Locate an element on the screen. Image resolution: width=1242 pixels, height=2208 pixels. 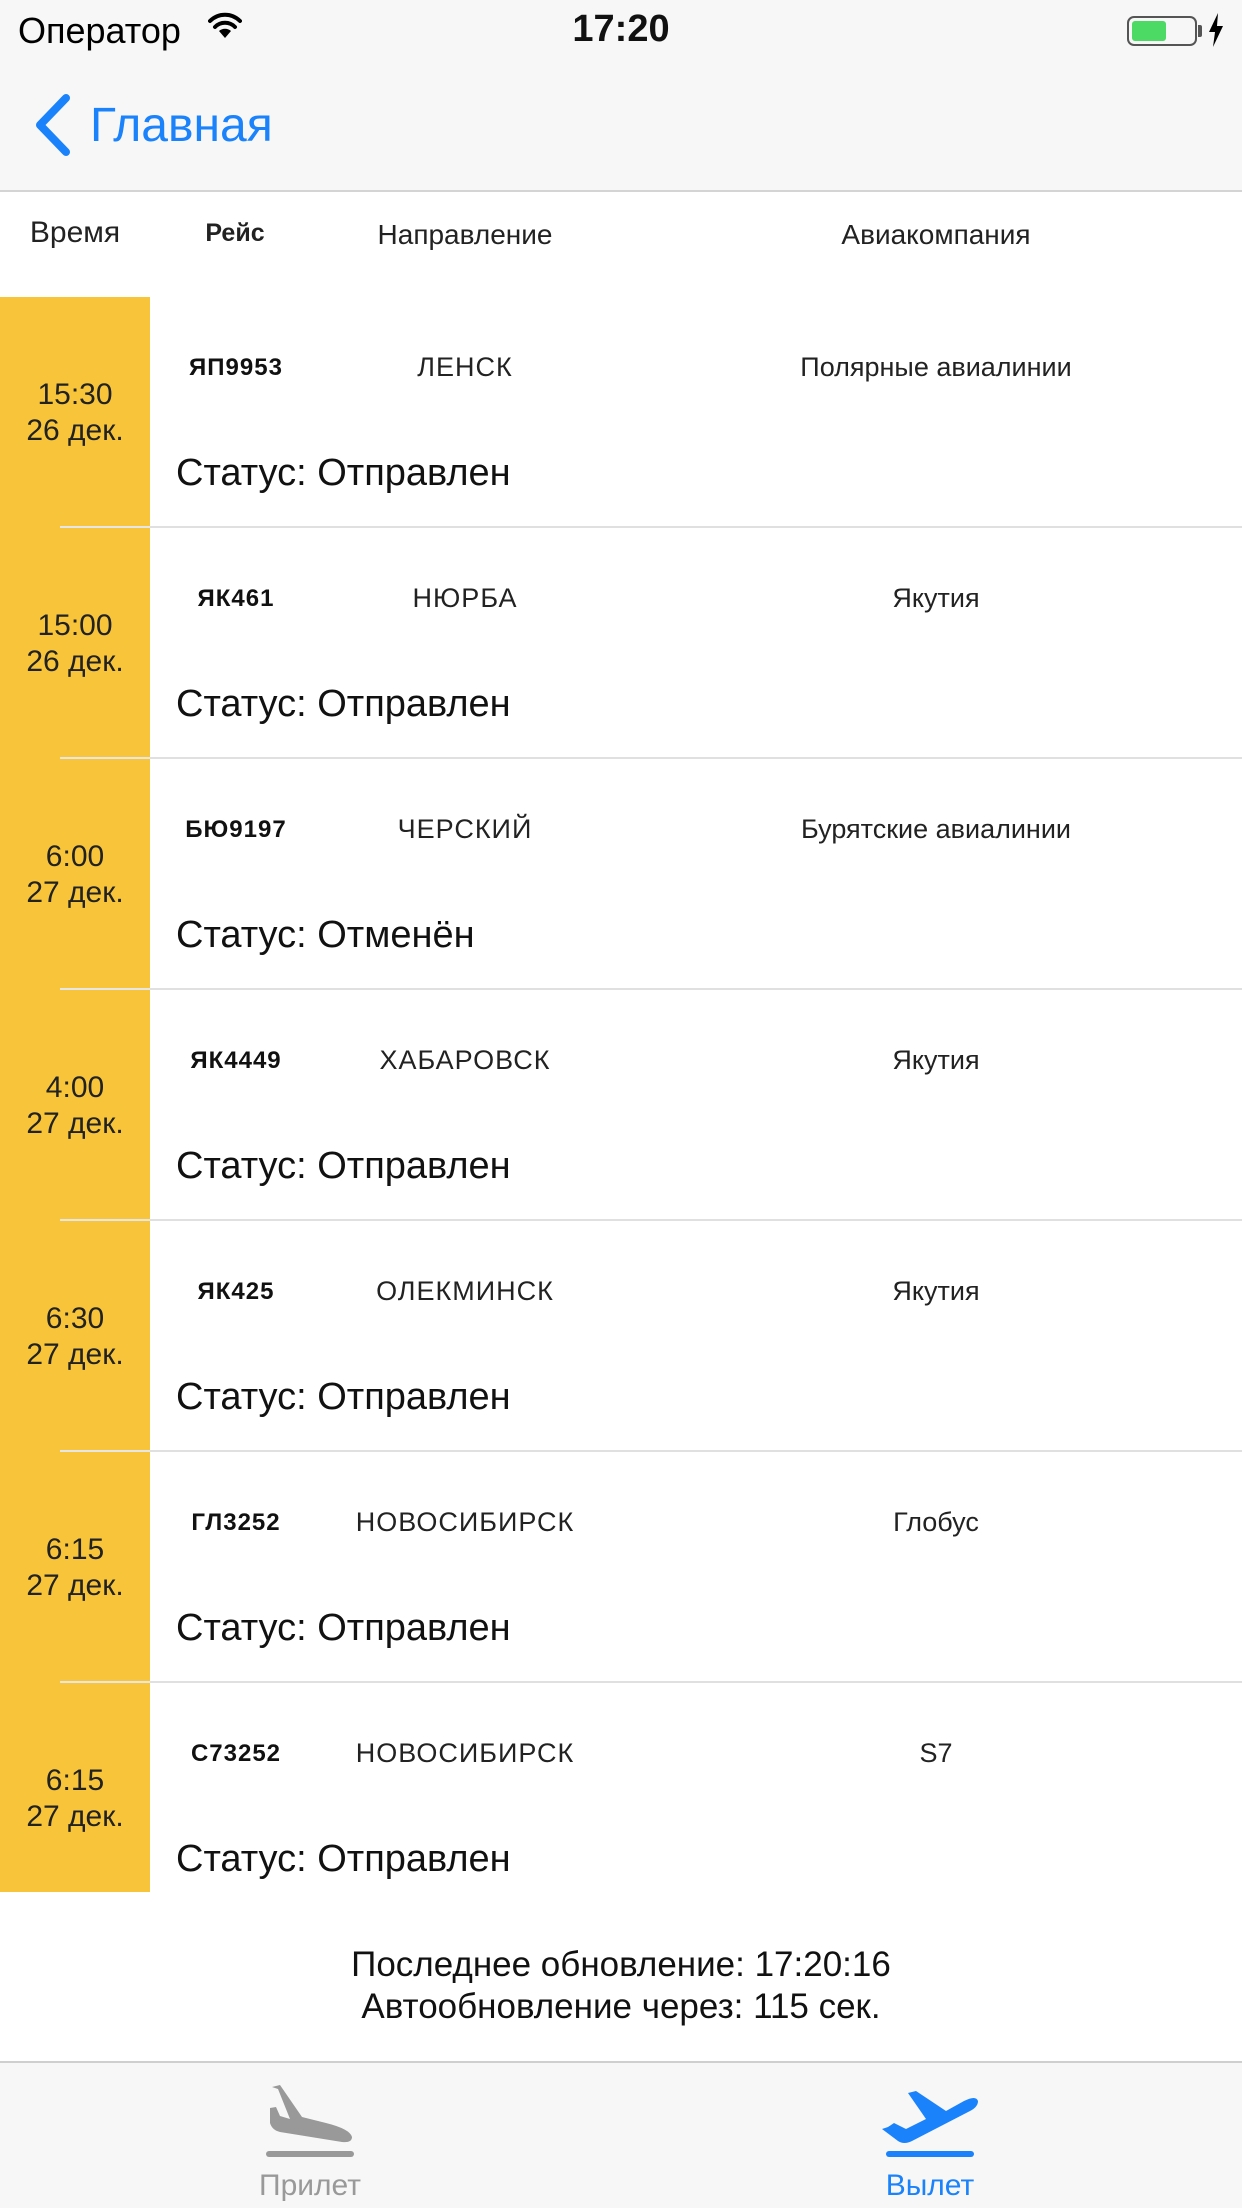
plane-landing-icon is located at coordinates (310, 2121).